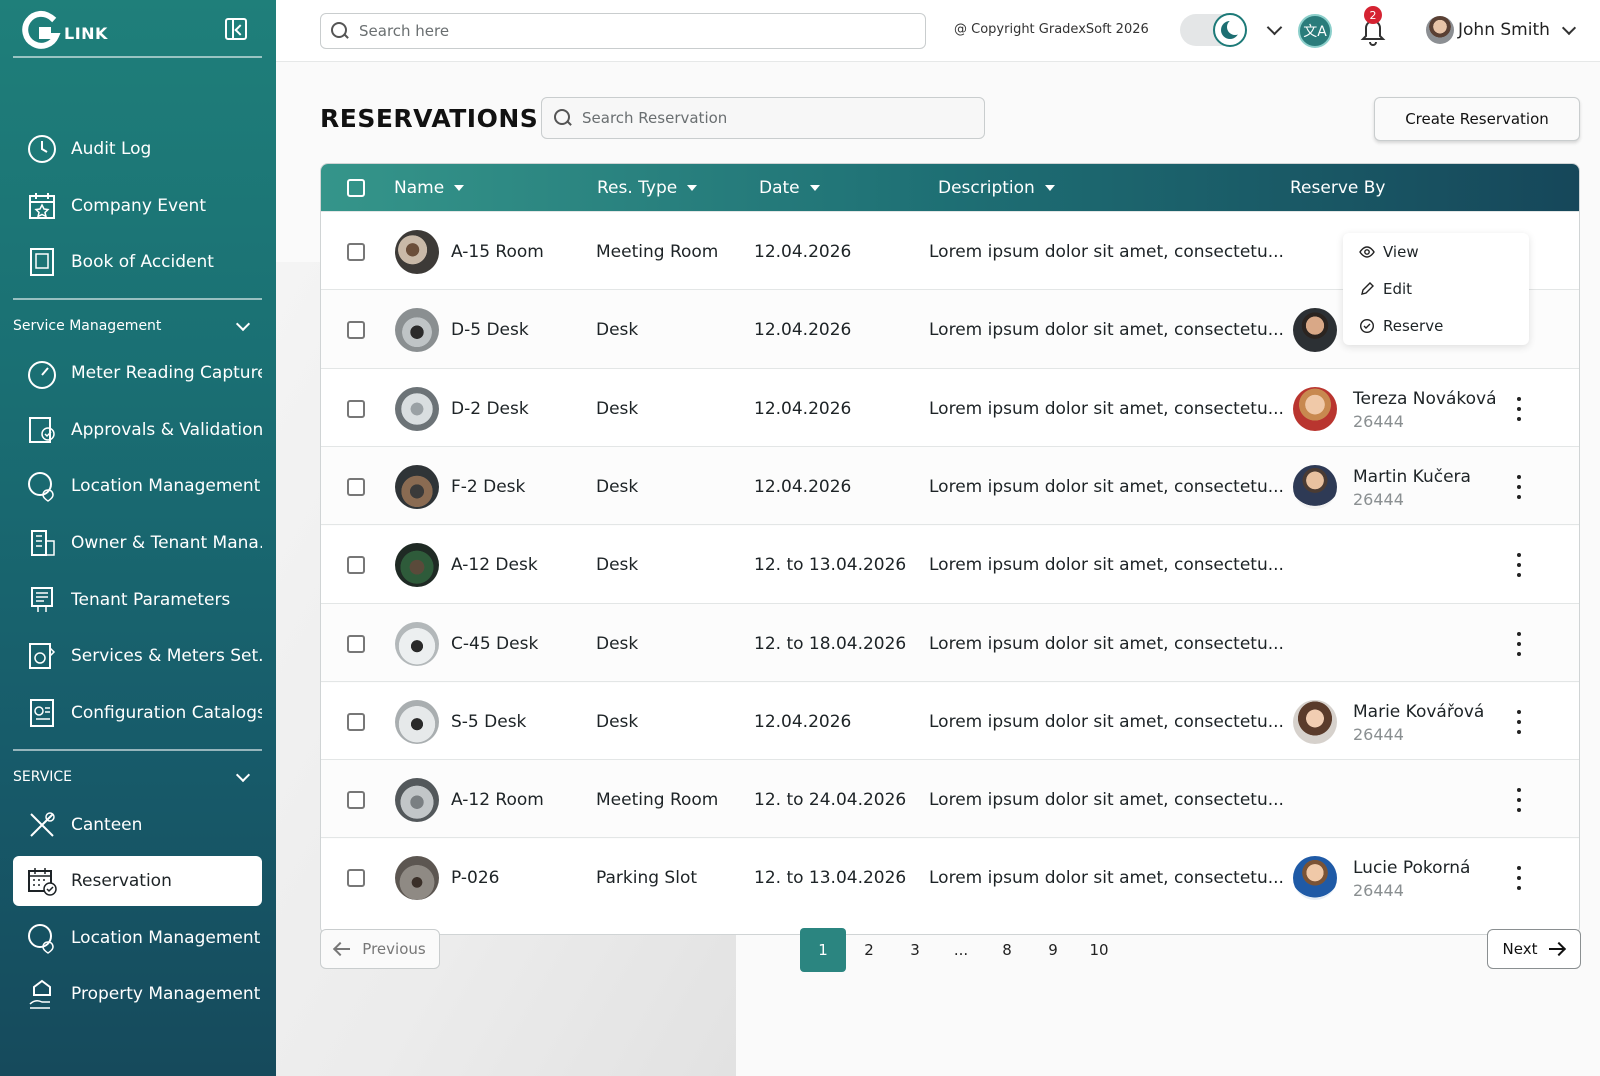 This screenshot has width=1600, height=1076. What do you see at coordinates (137, 777) in the screenshot?
I see `section-service: SERVICE` at bounding box center [137, 777].